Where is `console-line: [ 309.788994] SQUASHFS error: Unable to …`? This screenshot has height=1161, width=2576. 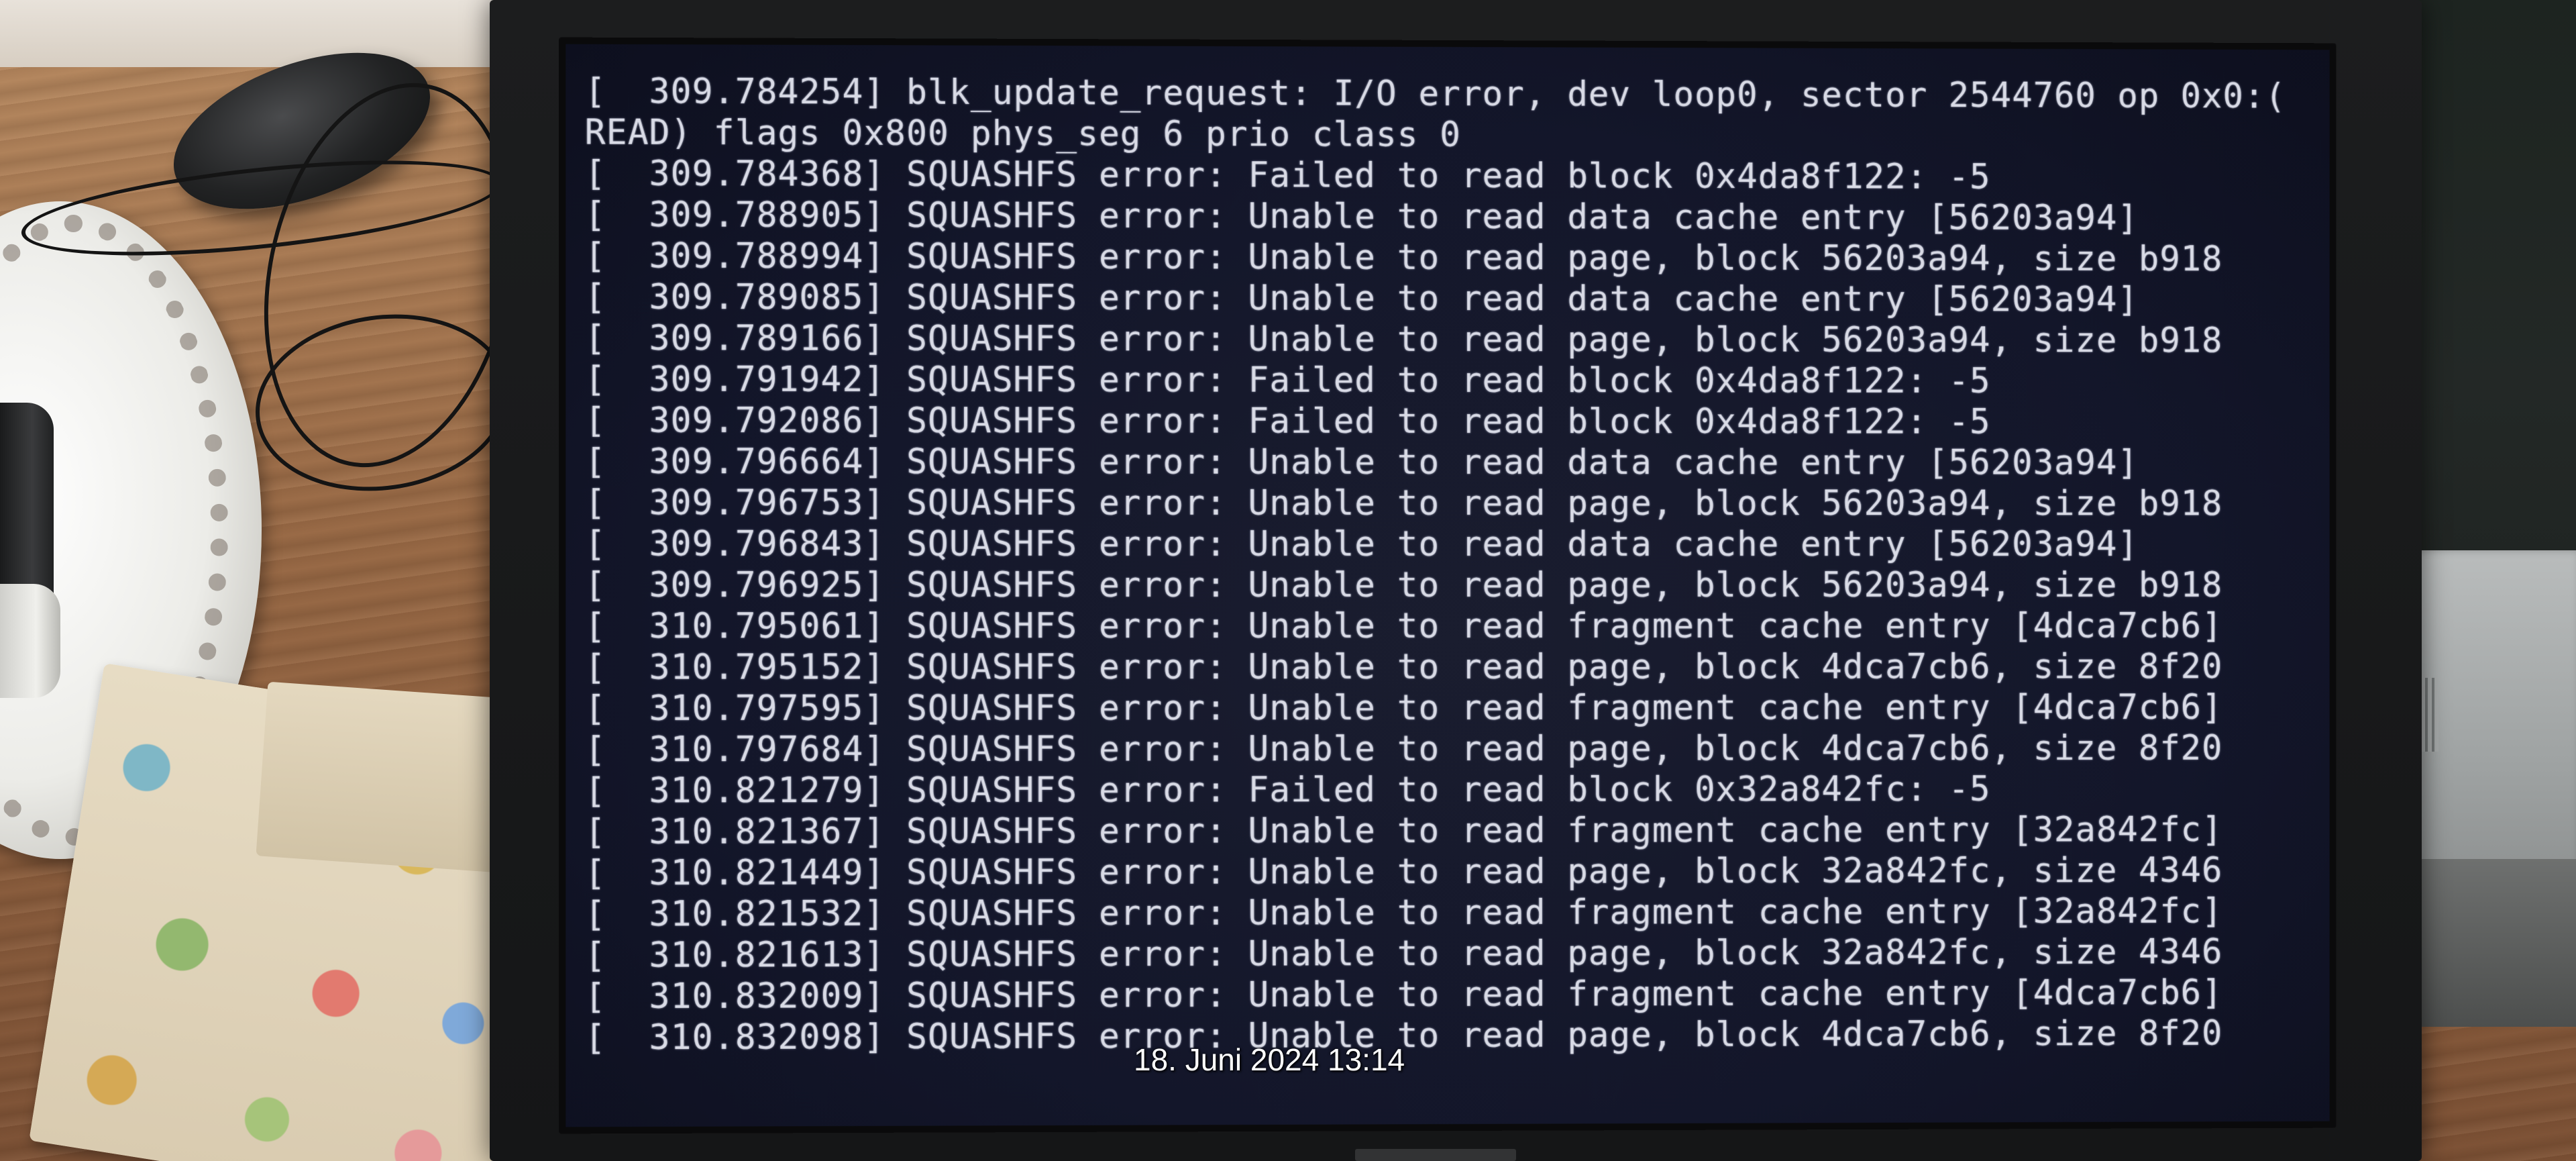
console-line: [ 309.788994] SQUASHFS error: Unable to … is located at coordinates (1403, 258).